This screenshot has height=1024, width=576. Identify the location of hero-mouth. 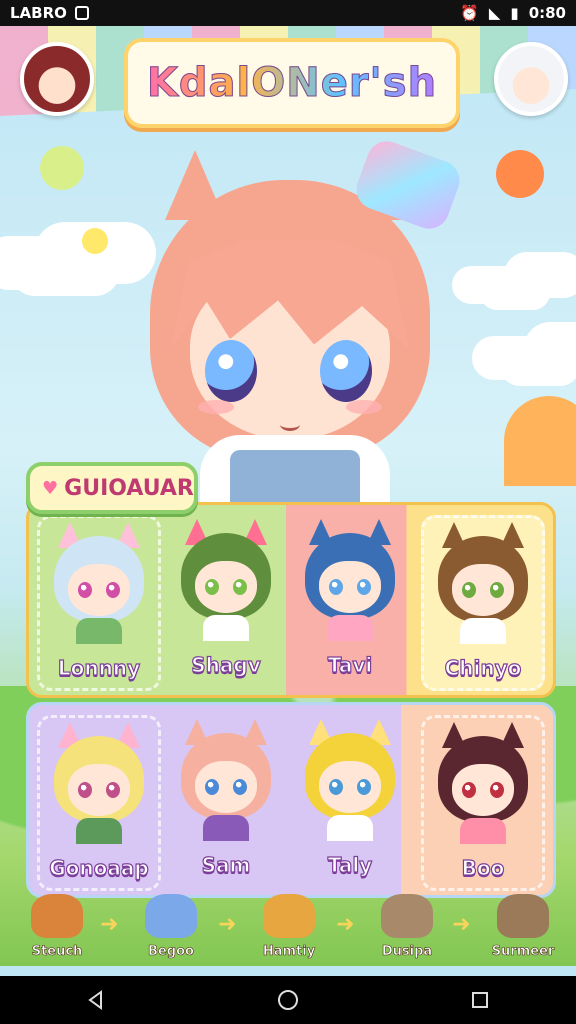
(290, 424).